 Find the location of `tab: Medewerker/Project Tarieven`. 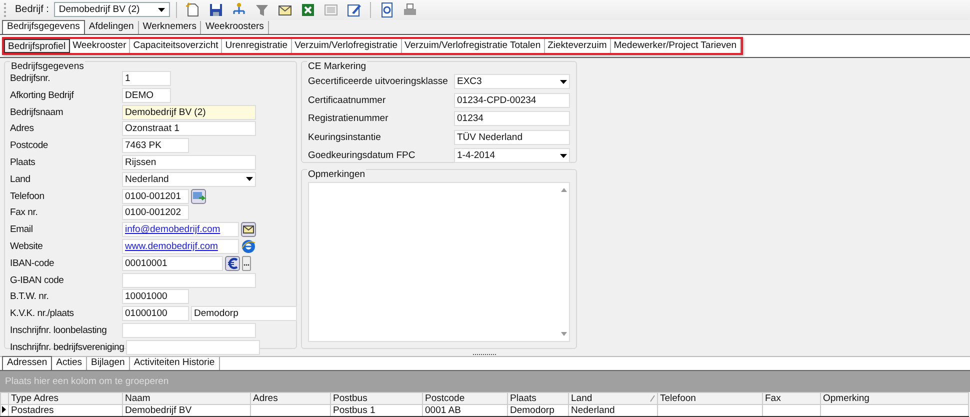

tab: Medewerker/Project Tarieven is located at coordinates (675, 45).